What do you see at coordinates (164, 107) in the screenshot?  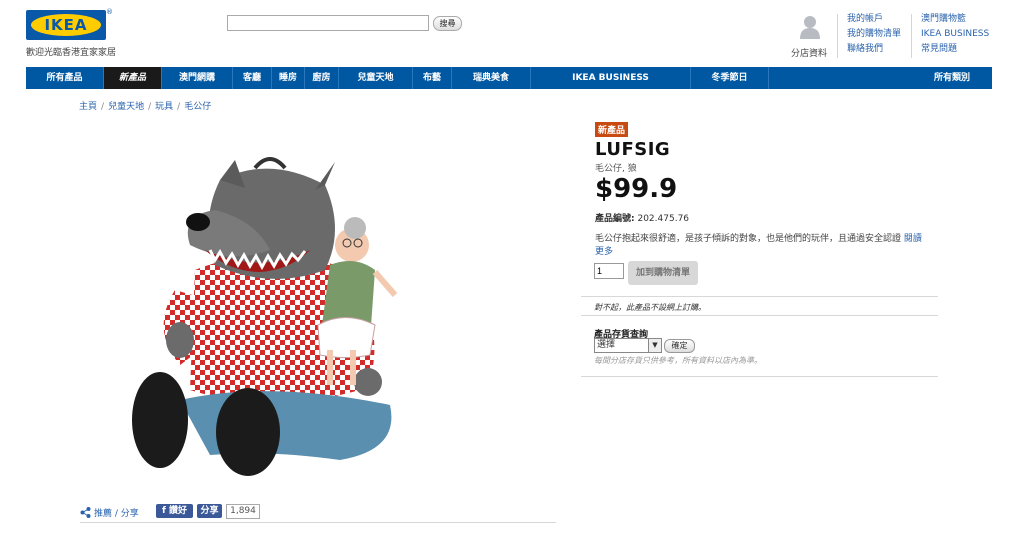 I see `breadcrumb-toys: 玩具` at bounding box center [164, 107].